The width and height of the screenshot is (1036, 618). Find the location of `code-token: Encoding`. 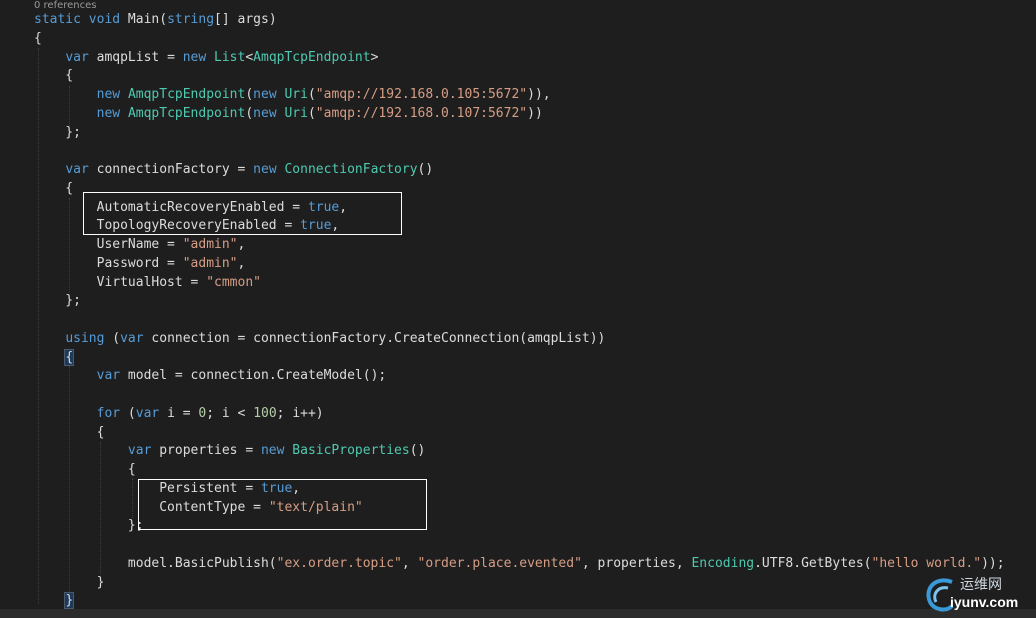

code-token: Encoding is located at coordinates (723, 563).